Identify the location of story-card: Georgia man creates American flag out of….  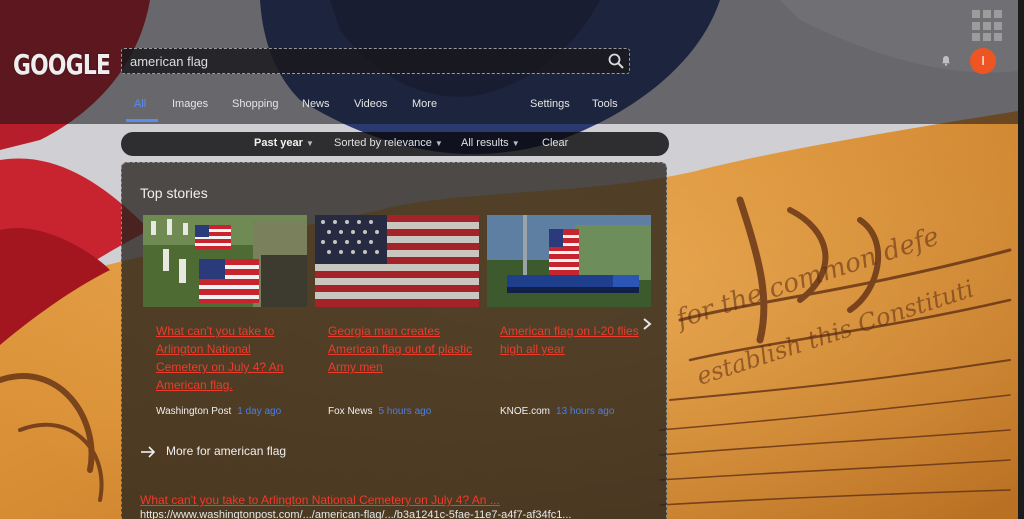
(397, 318).